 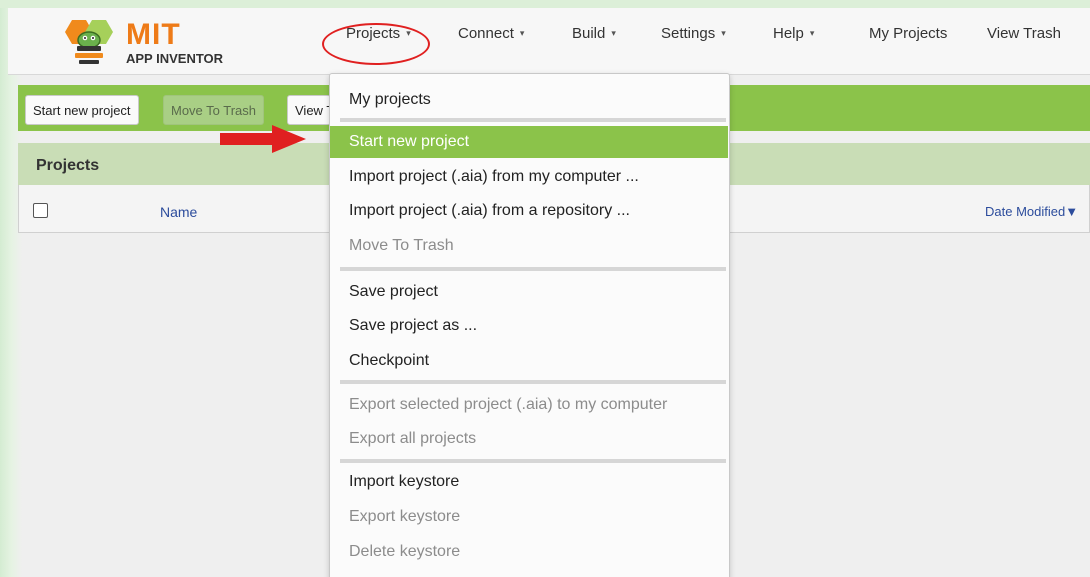 I want to click on nav-build: Build ▾, so click(x=594, y=34).